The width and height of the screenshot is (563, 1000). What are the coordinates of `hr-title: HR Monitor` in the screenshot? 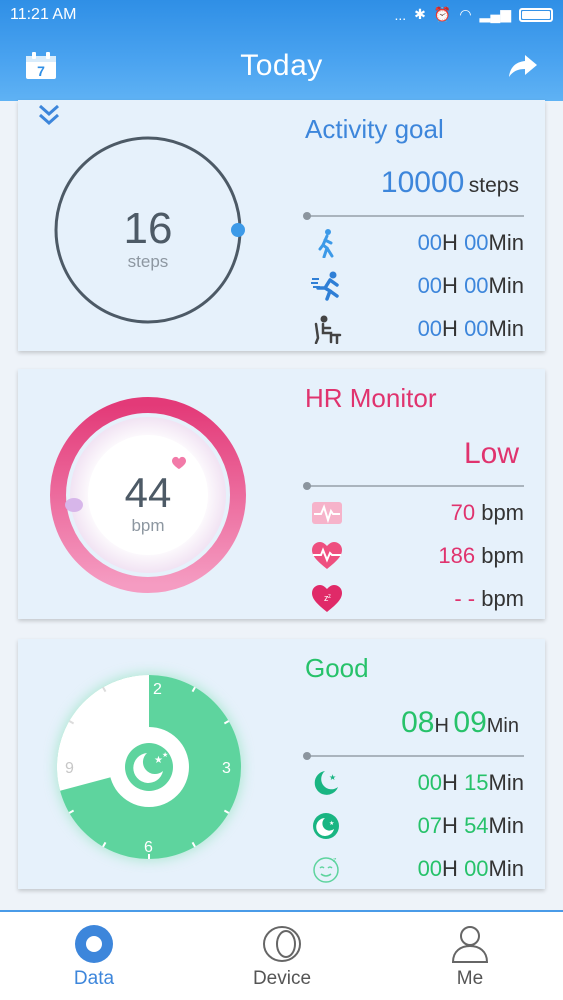 It's located at (371, 398).